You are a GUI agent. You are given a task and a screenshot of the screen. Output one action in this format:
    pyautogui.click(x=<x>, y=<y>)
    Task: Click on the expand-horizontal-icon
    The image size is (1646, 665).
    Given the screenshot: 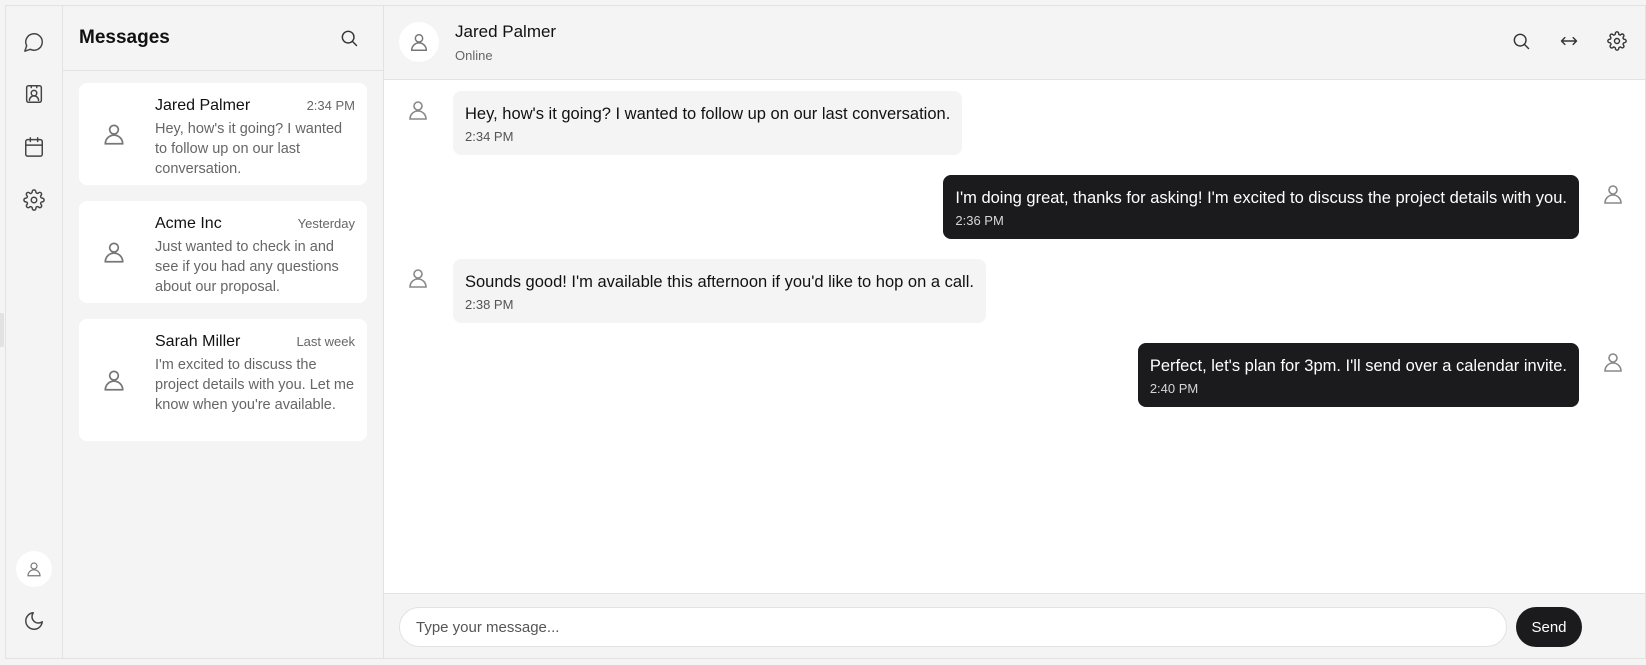 What is the action you would take?
    pyautogui.click(x=1569, y=41)
    